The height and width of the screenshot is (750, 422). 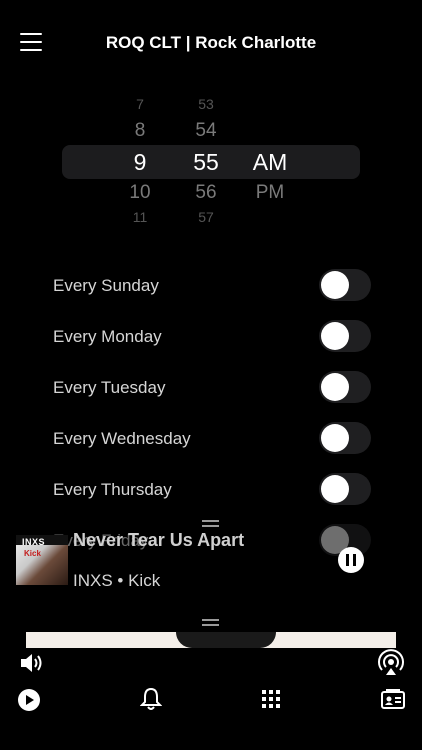 I want to click on page-title: ROQ CLT | Rock Charlotte, so click(x=211, y=42).